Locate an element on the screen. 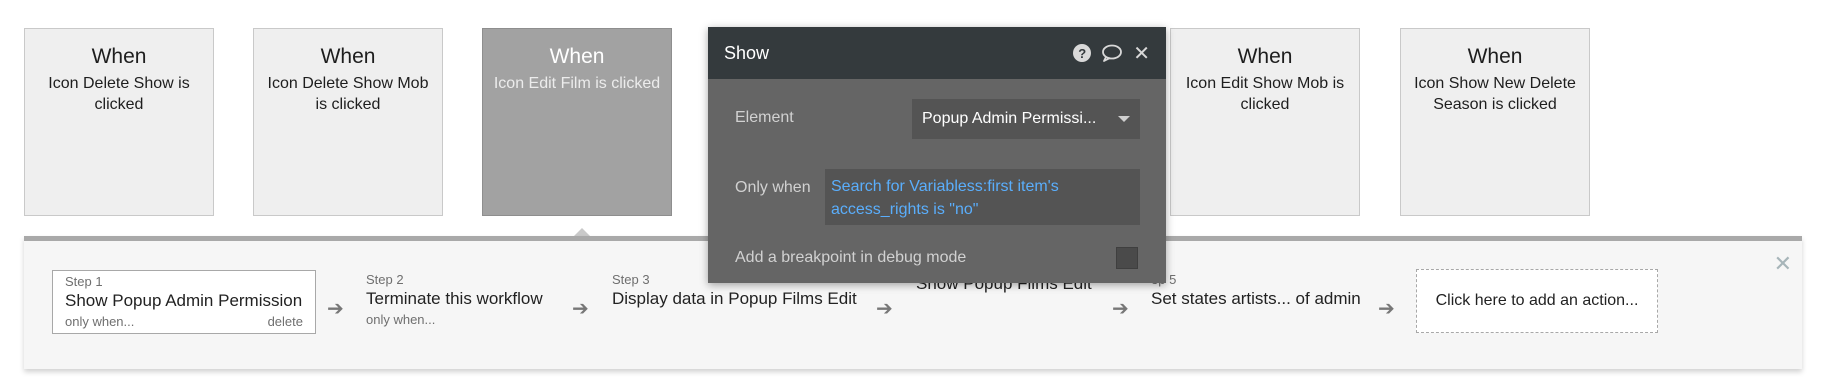 This screenshot has width=1830, height=386. step-5-card: ep 5 Set states artists... of admin is located at coordinates (1256, 291).